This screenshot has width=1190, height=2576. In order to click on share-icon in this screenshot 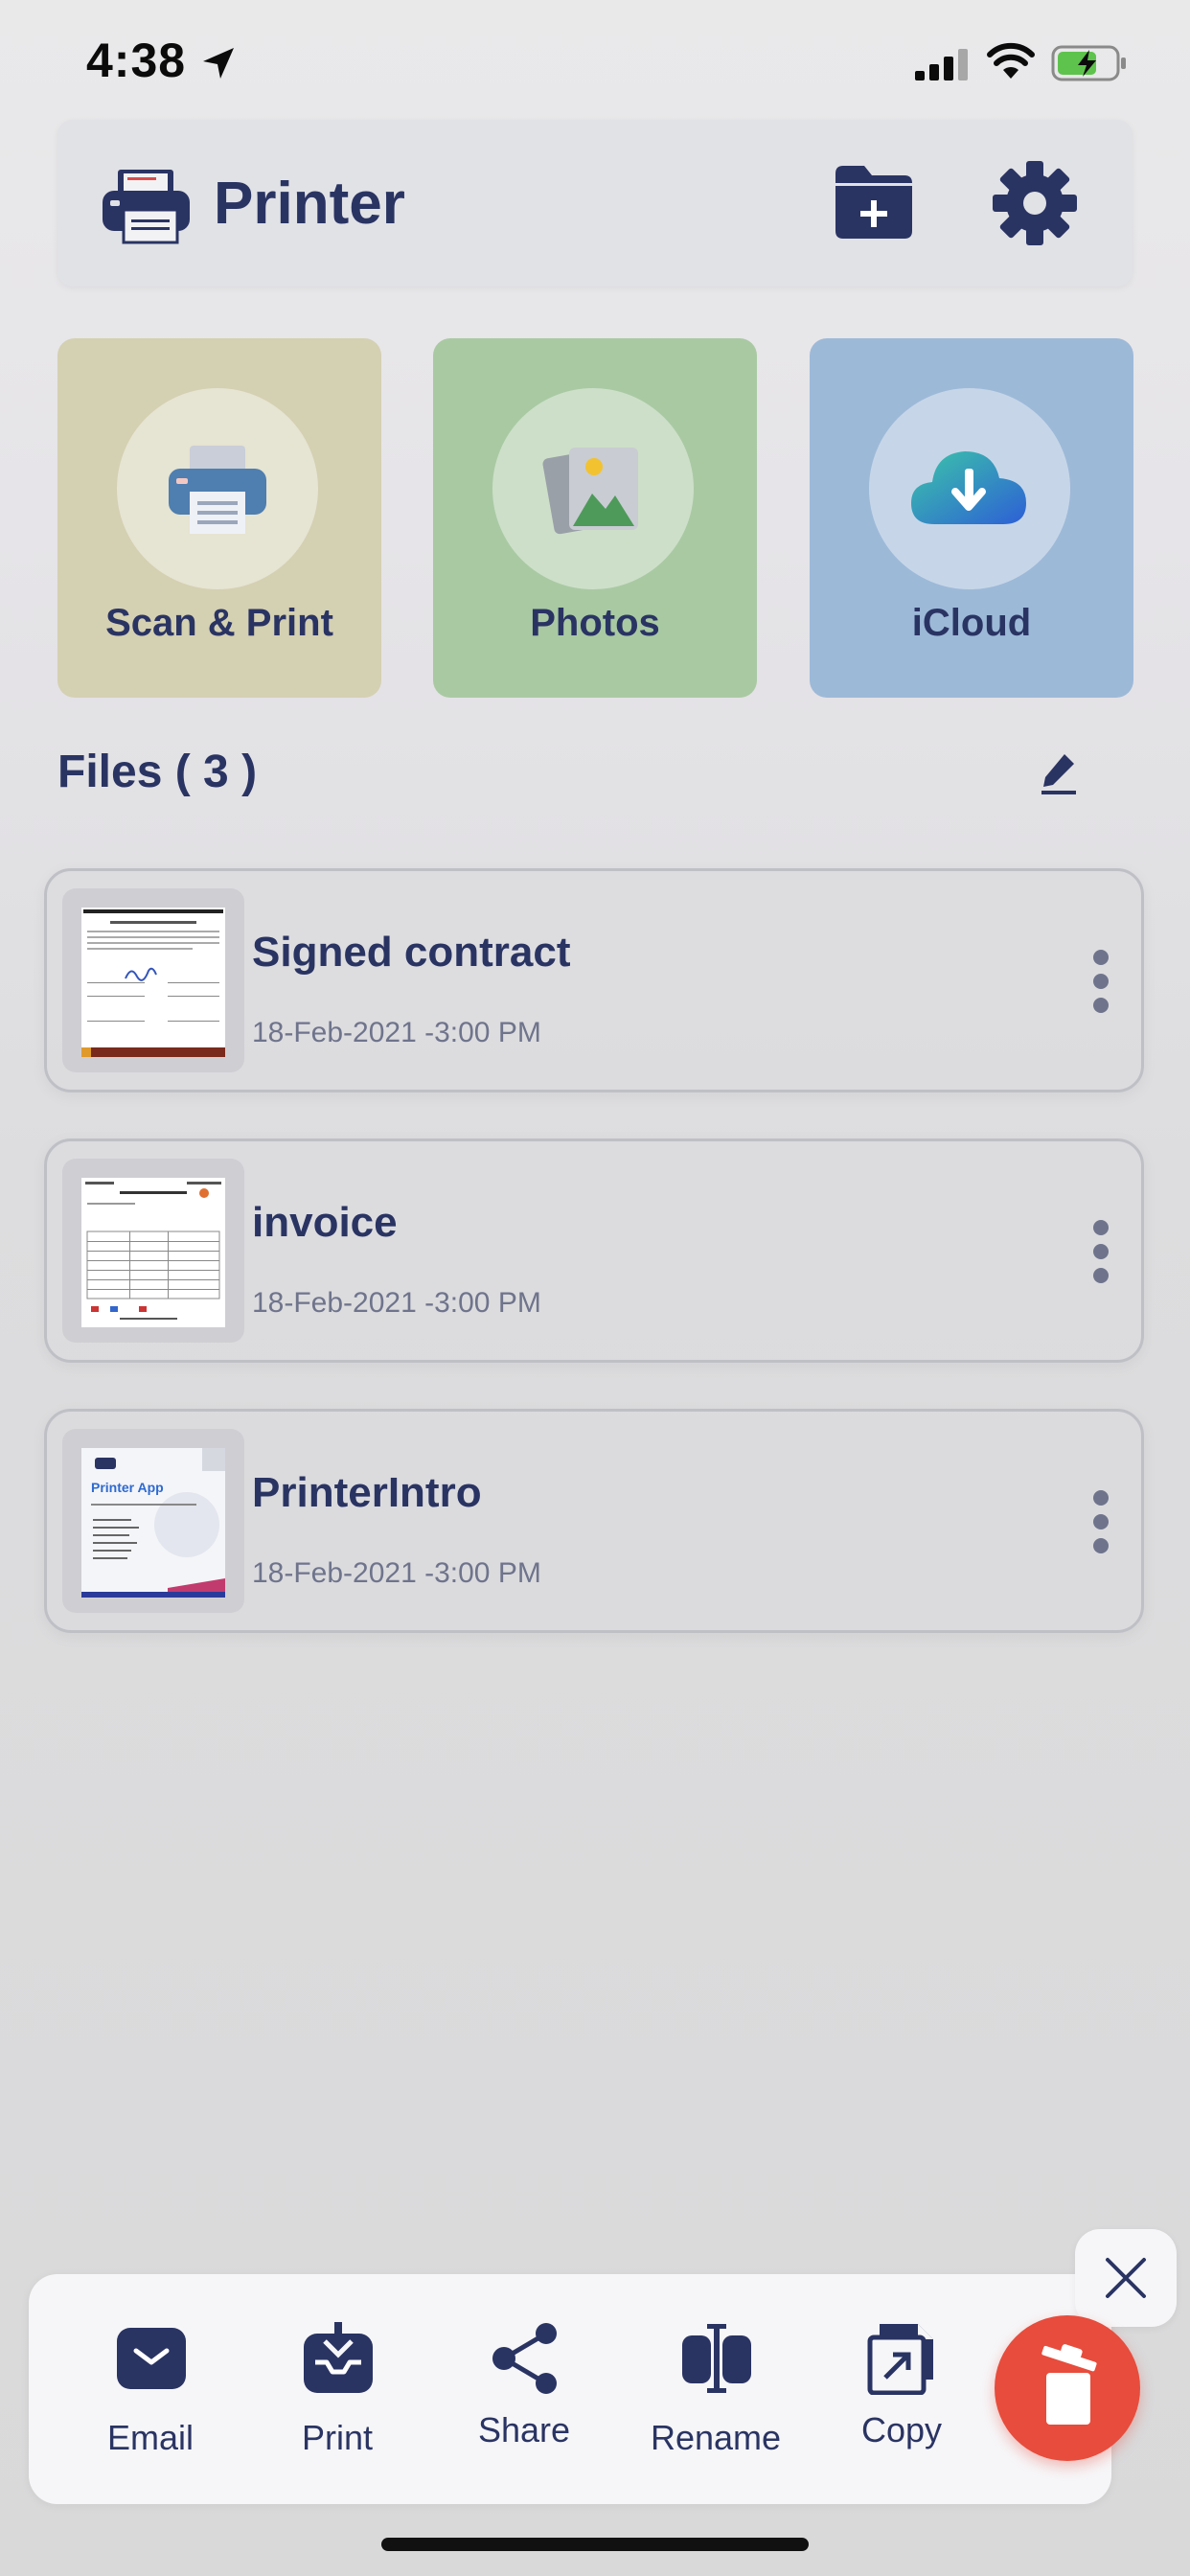, I will do `click(525, 2358)`.